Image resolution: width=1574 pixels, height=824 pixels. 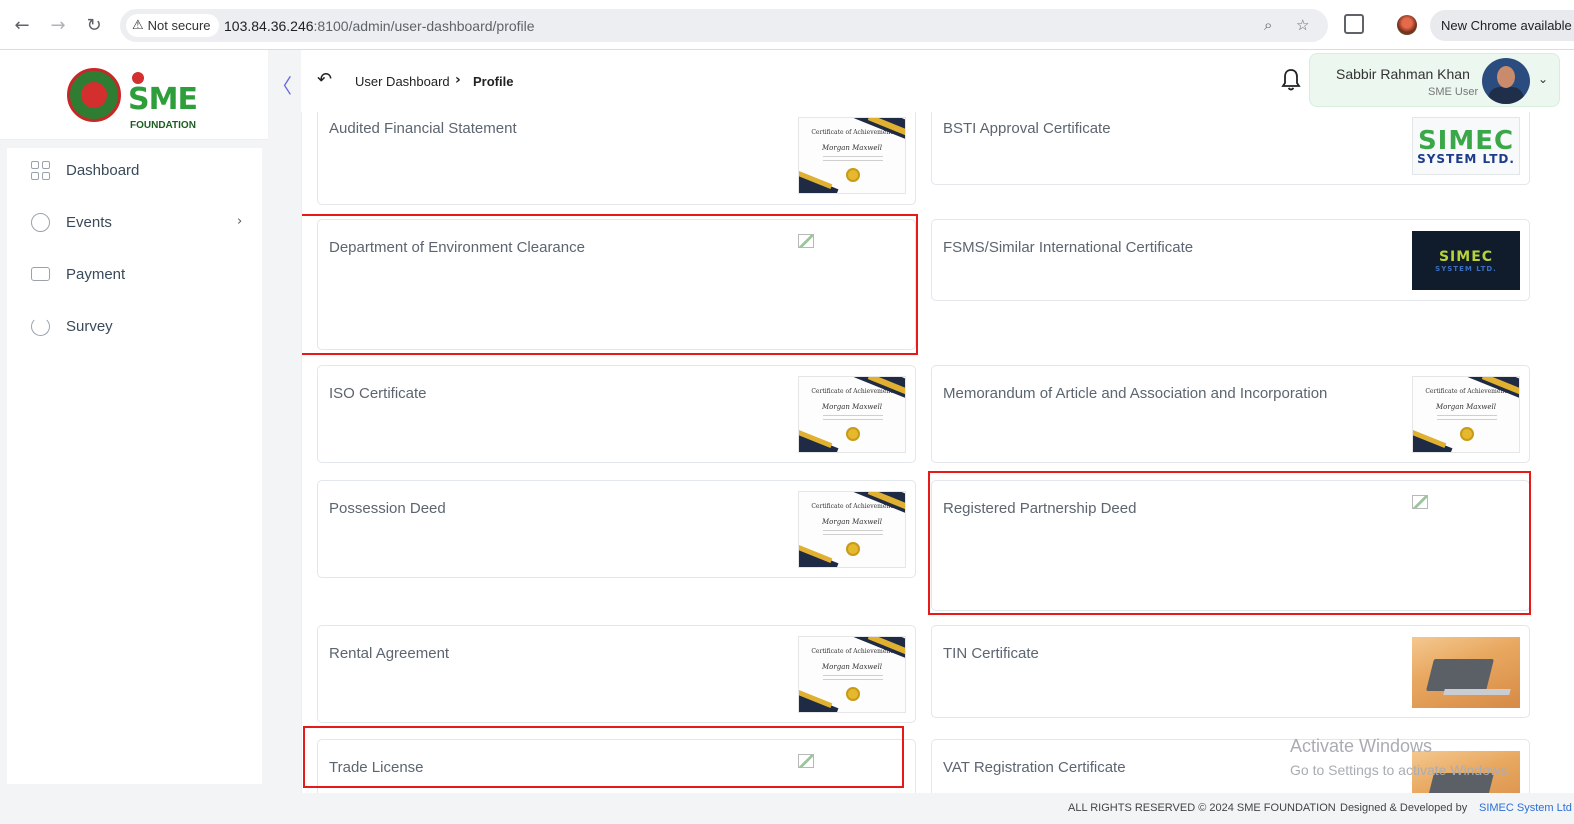 I want to click on brand-logo-area: SME FOUNDATION, so click(x=134, y=95).